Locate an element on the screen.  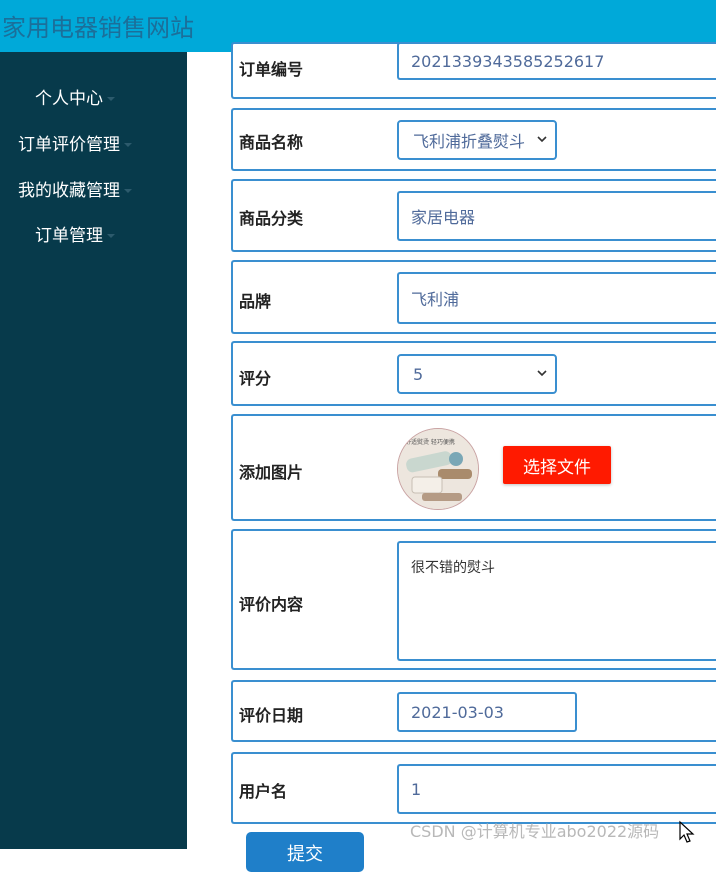
sidebar-item-label: 我的收藏管理 is located at coordinates (69, 191).